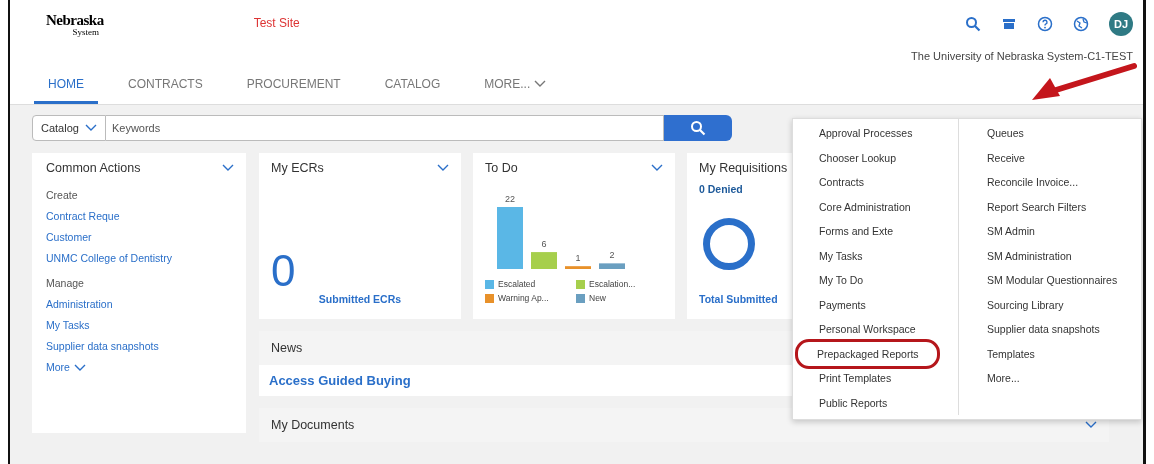 This screenshot has width=1154, height=464. I want to click on panel-title: News, so click(287, 348).